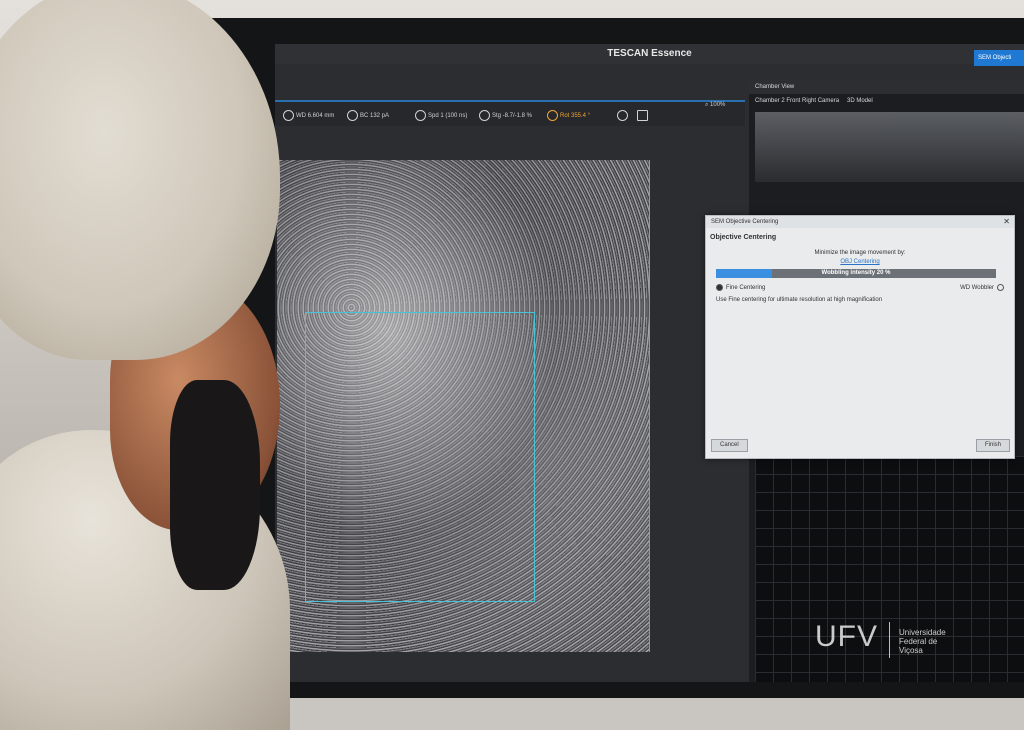 The height and width of the screenshot is (730, 1024). Describe the element at coordinates (215, 485) in the screenshot. I see `face-mask` at that location.